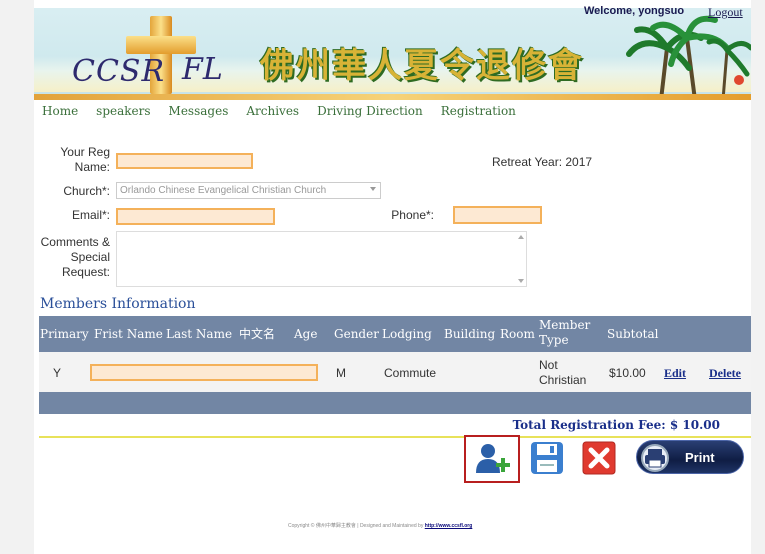 Image resolution: width=765 pixels, height=554 pixels. What do you see at coordinates (321, 259) in the screenshot?
I see `comments-textarea` at bounding box center [321, 259].